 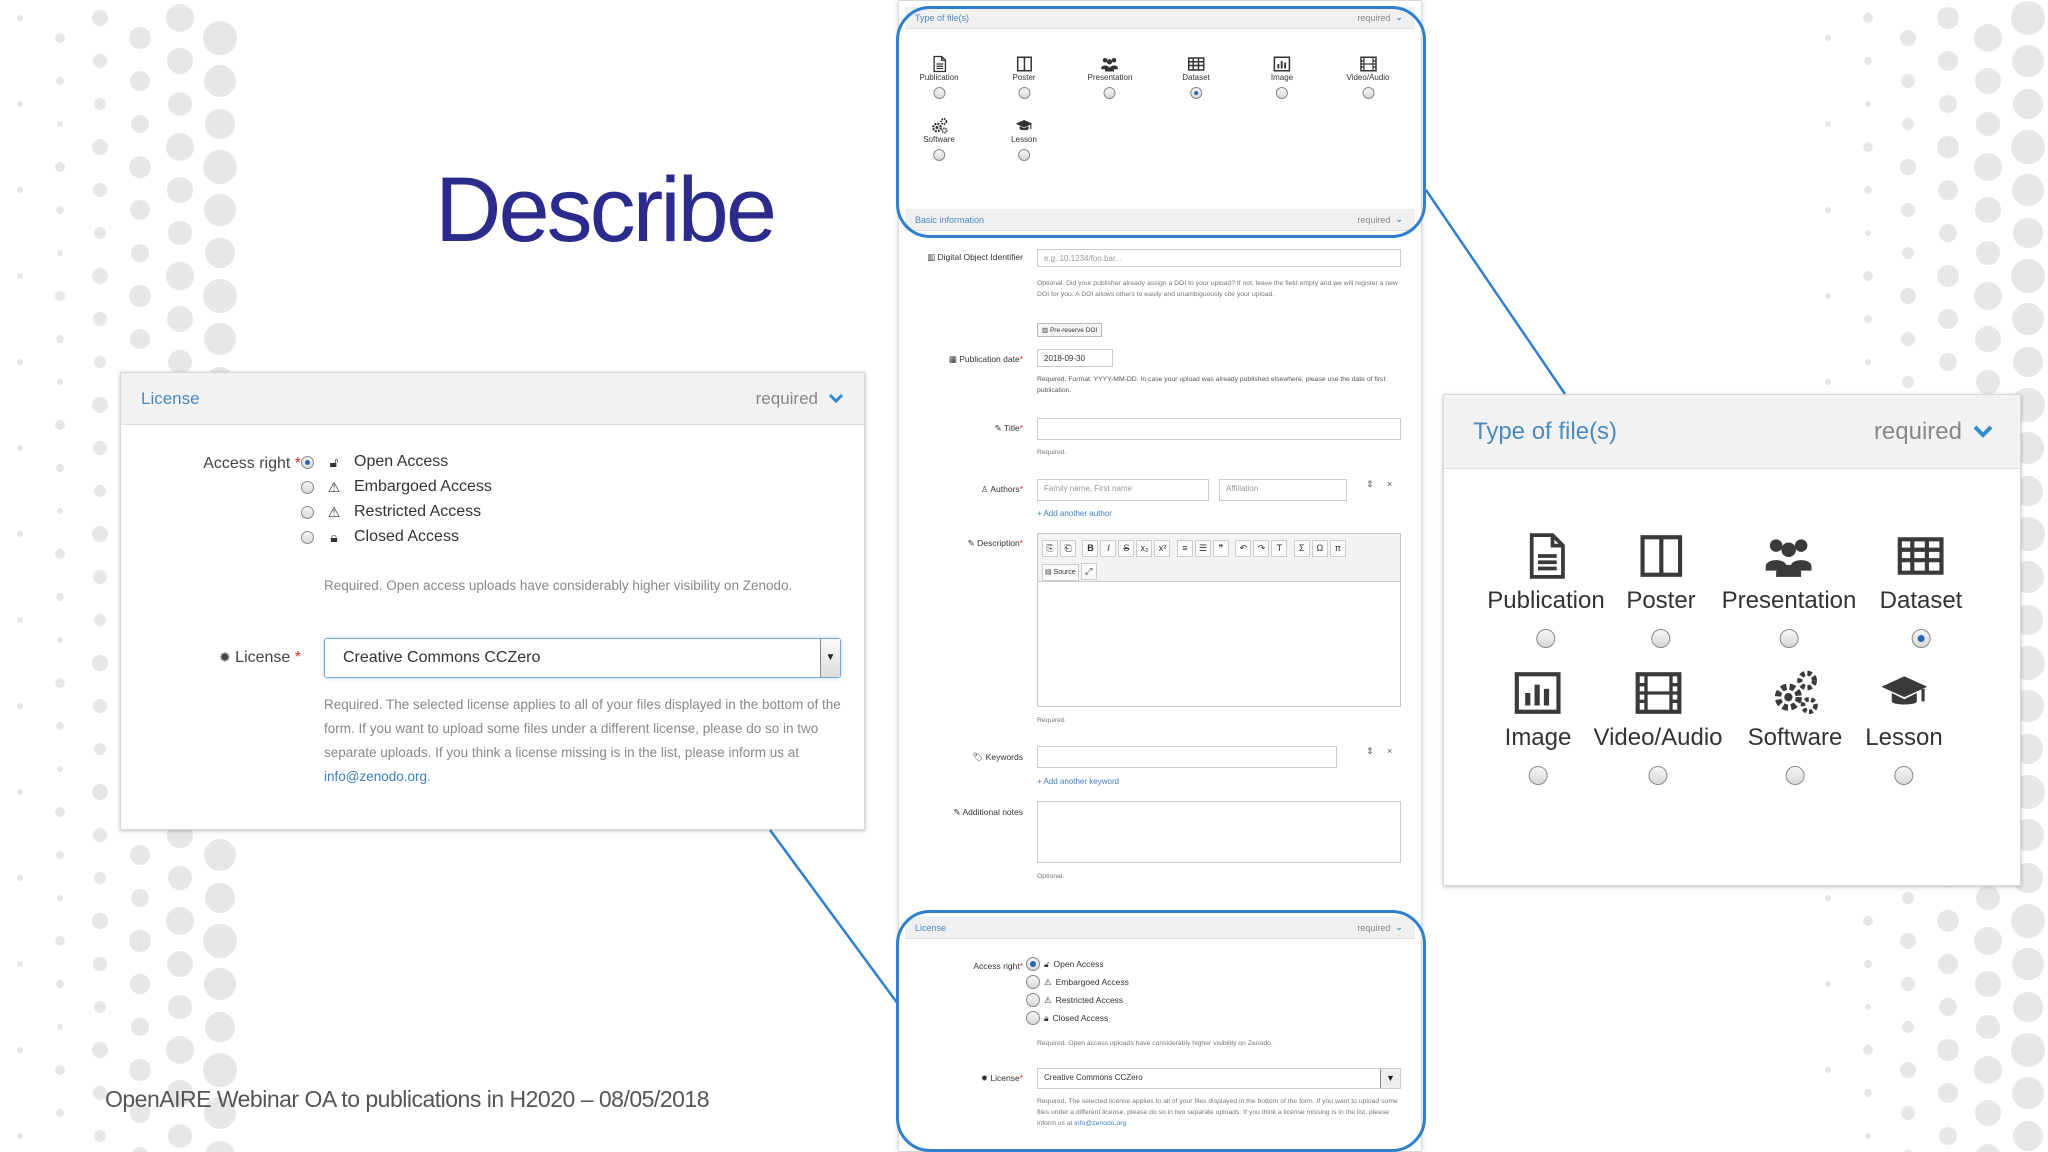 I want to click on doi-label-text: Digital Object Identifier, so click(x=980, y=257).